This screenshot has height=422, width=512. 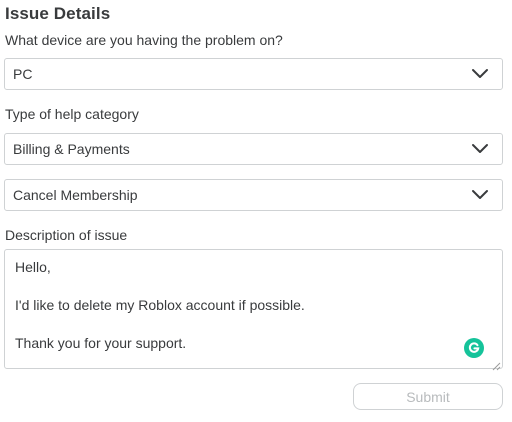 What do you see at coordinates (253, 74) in the screenshot?
I see `device-select: PC` at bounding box center [253, 74].